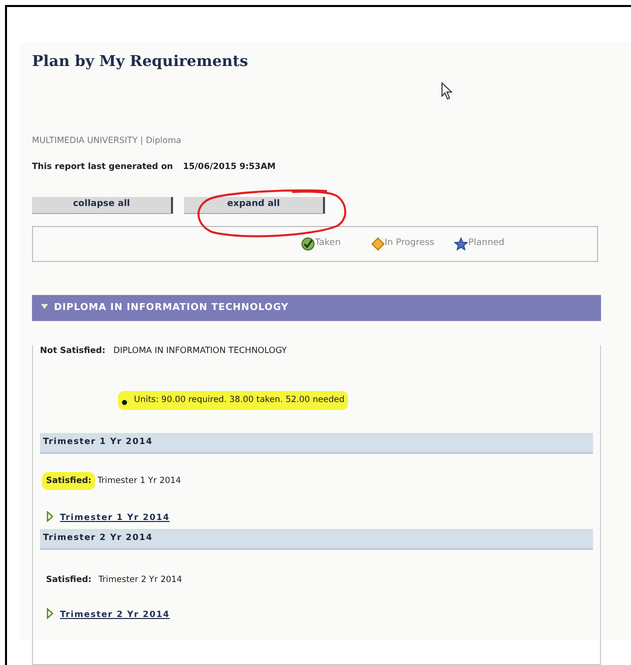 Image resolution: width=631 pixels, height=665 pixels. What do you see at coordinates (239, 400) in the screenshot?
I see `units-text: Units: 90.00 required. 38.00 taken. 52.00 needed` at bounding box center [239, 400].